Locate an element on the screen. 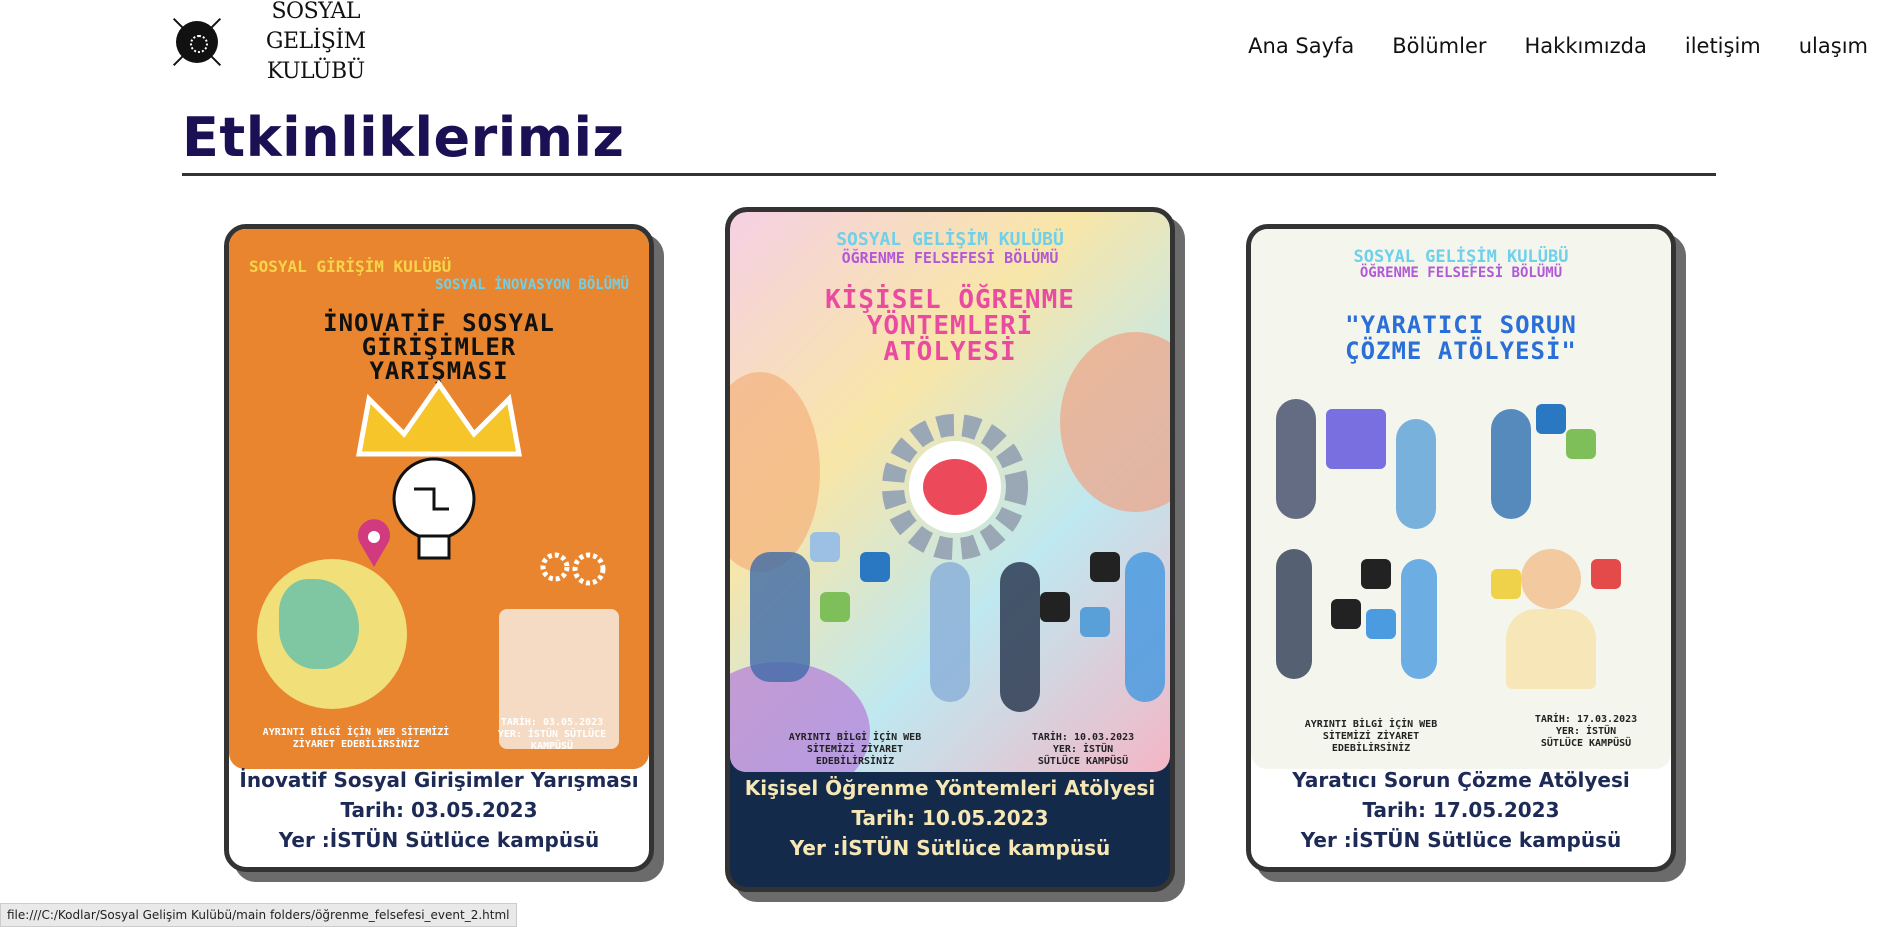 The width and height of the screenshot is (1898, 927). poster-headline-2: GİRİŞİMLER is located at coordinates (439, 347).